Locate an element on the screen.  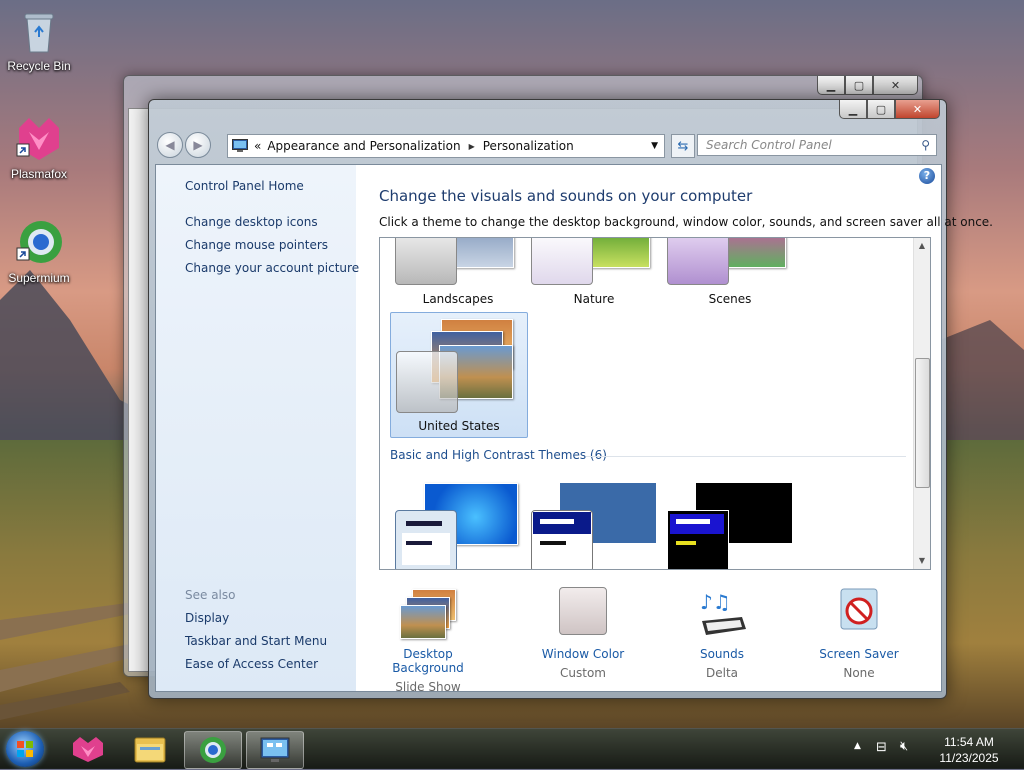
taskbar-control-panel is located at coordinates (275, 750).